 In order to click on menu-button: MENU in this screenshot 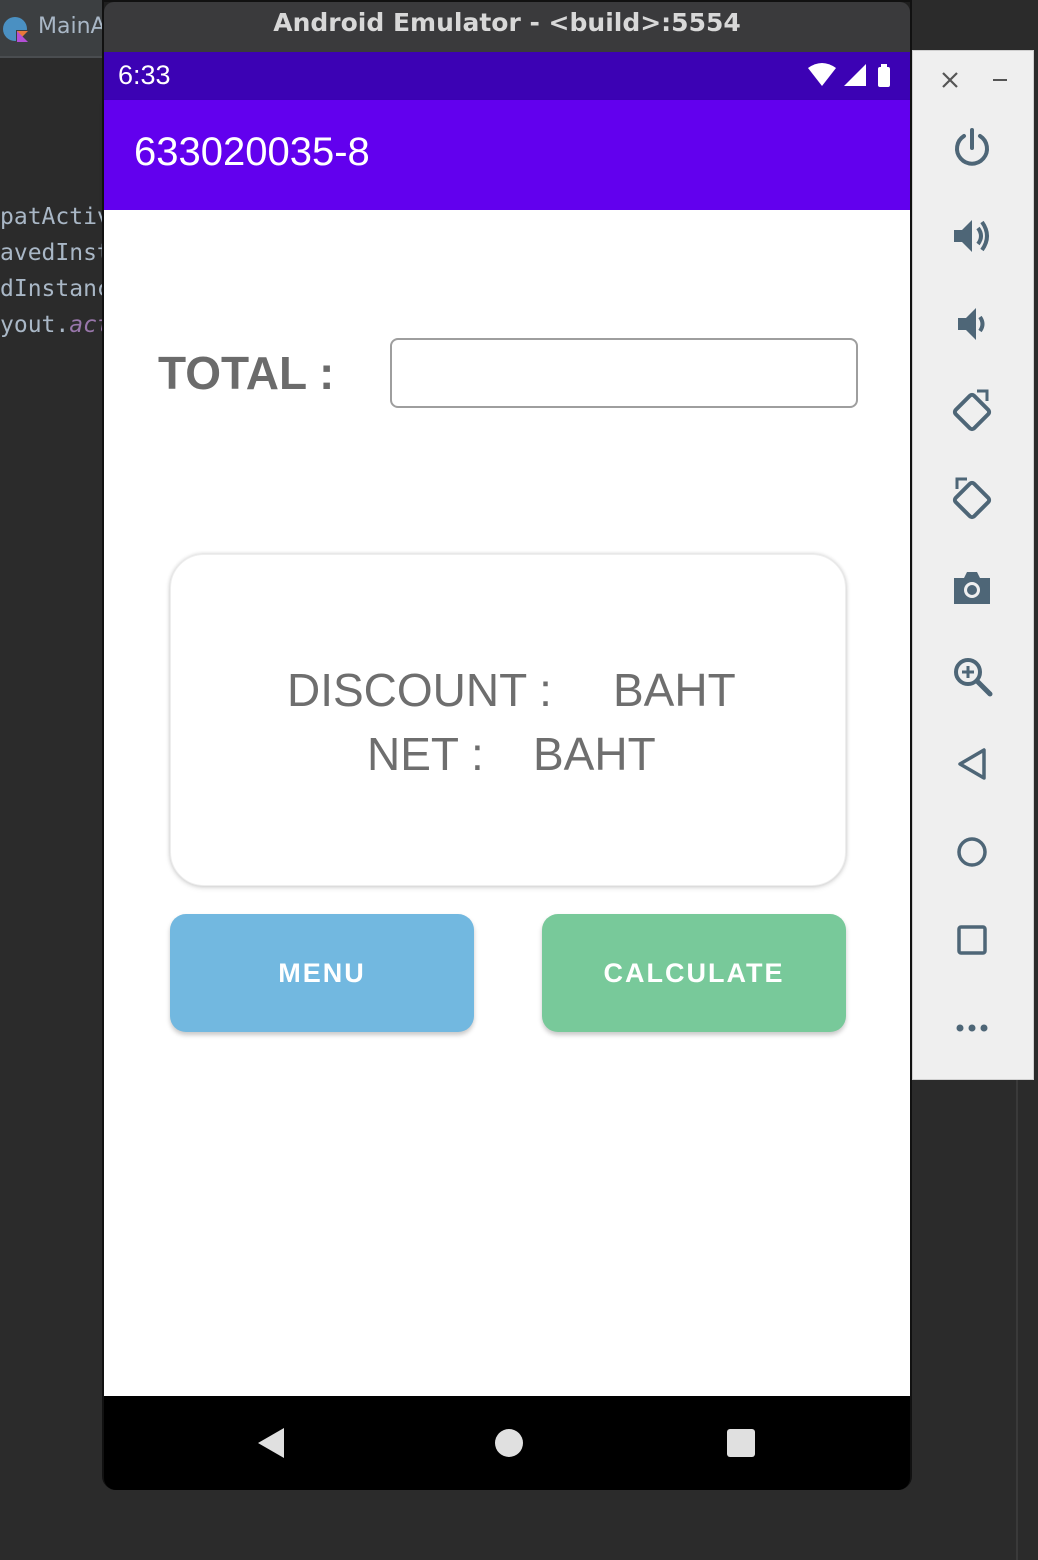, I will do `click(322, 973)`.